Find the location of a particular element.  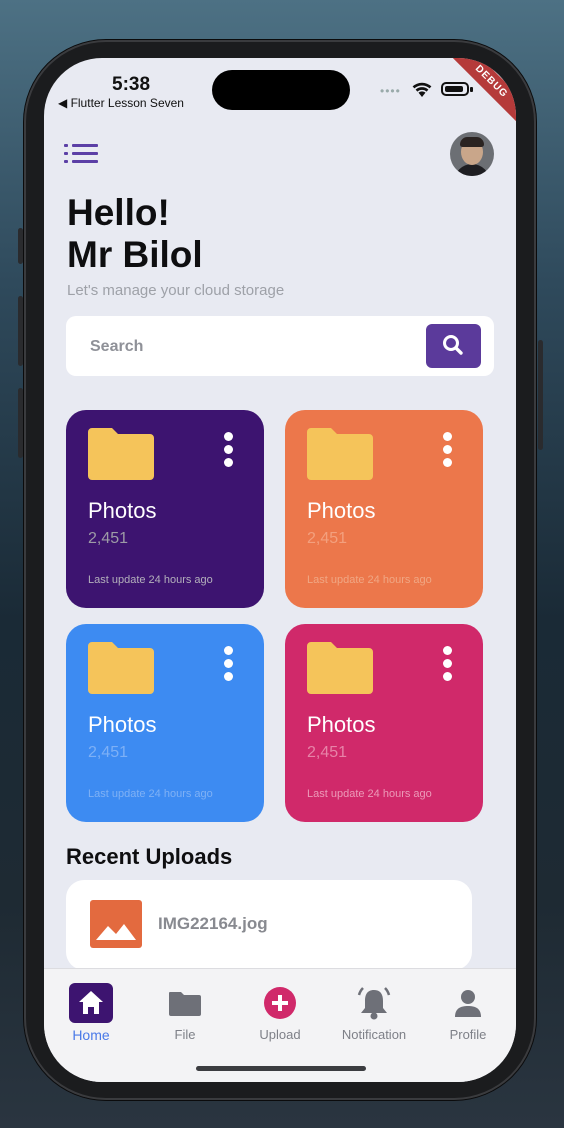

menu-button is located at coordinates (81, 155).